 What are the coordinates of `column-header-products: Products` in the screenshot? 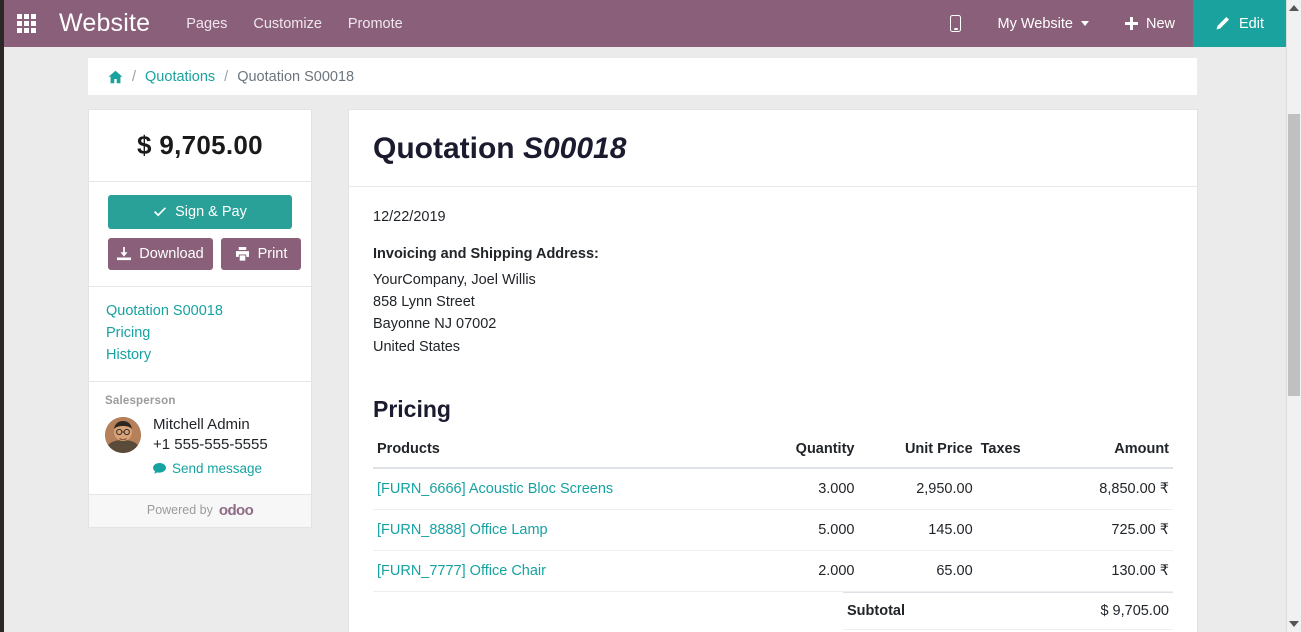 It's located at (564, 450).